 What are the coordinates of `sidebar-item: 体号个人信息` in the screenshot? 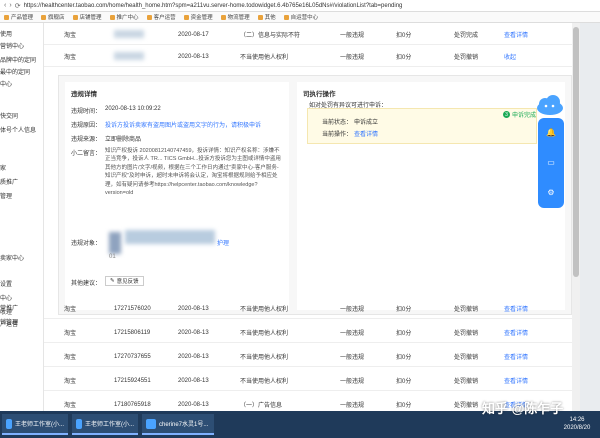 It's located at (18, 129).